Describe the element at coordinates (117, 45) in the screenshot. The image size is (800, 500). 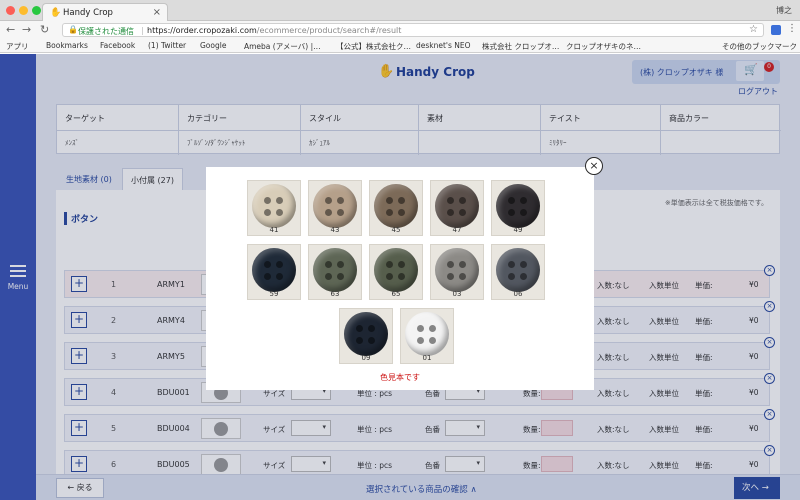
I see `bookmark-facebook: Facebook` at that location.